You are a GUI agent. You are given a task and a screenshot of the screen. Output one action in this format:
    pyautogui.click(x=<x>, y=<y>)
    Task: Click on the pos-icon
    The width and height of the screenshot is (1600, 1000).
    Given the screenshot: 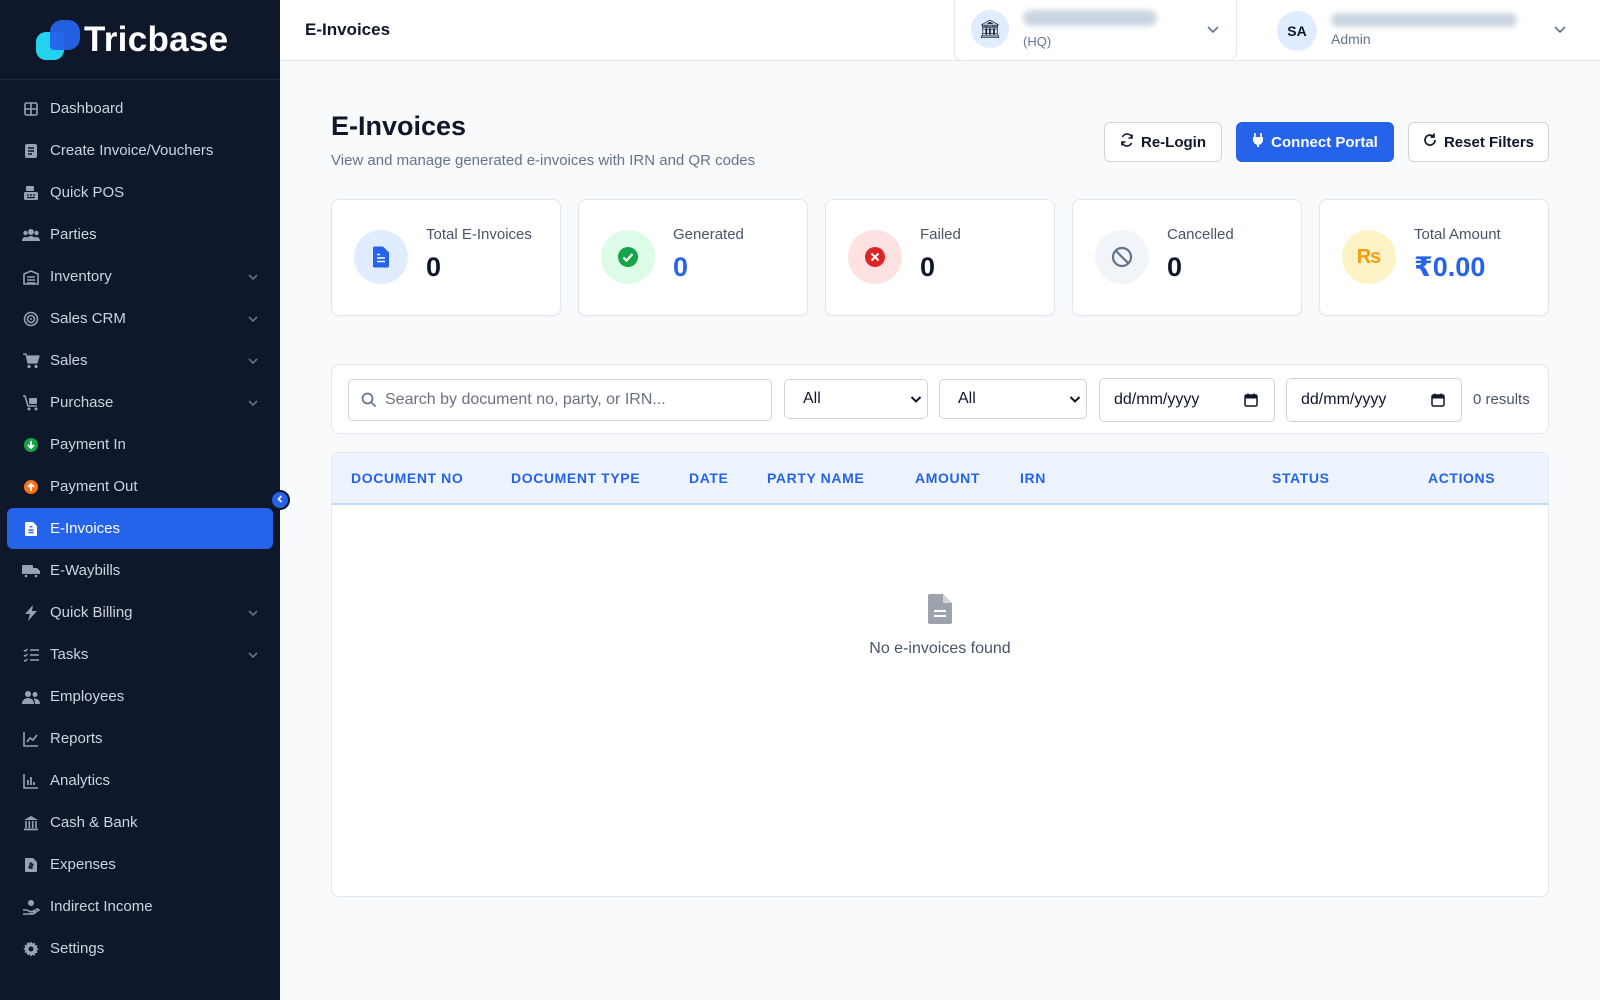 What is the action you would take?
    pyautogui.click(x=31, y=193)
    